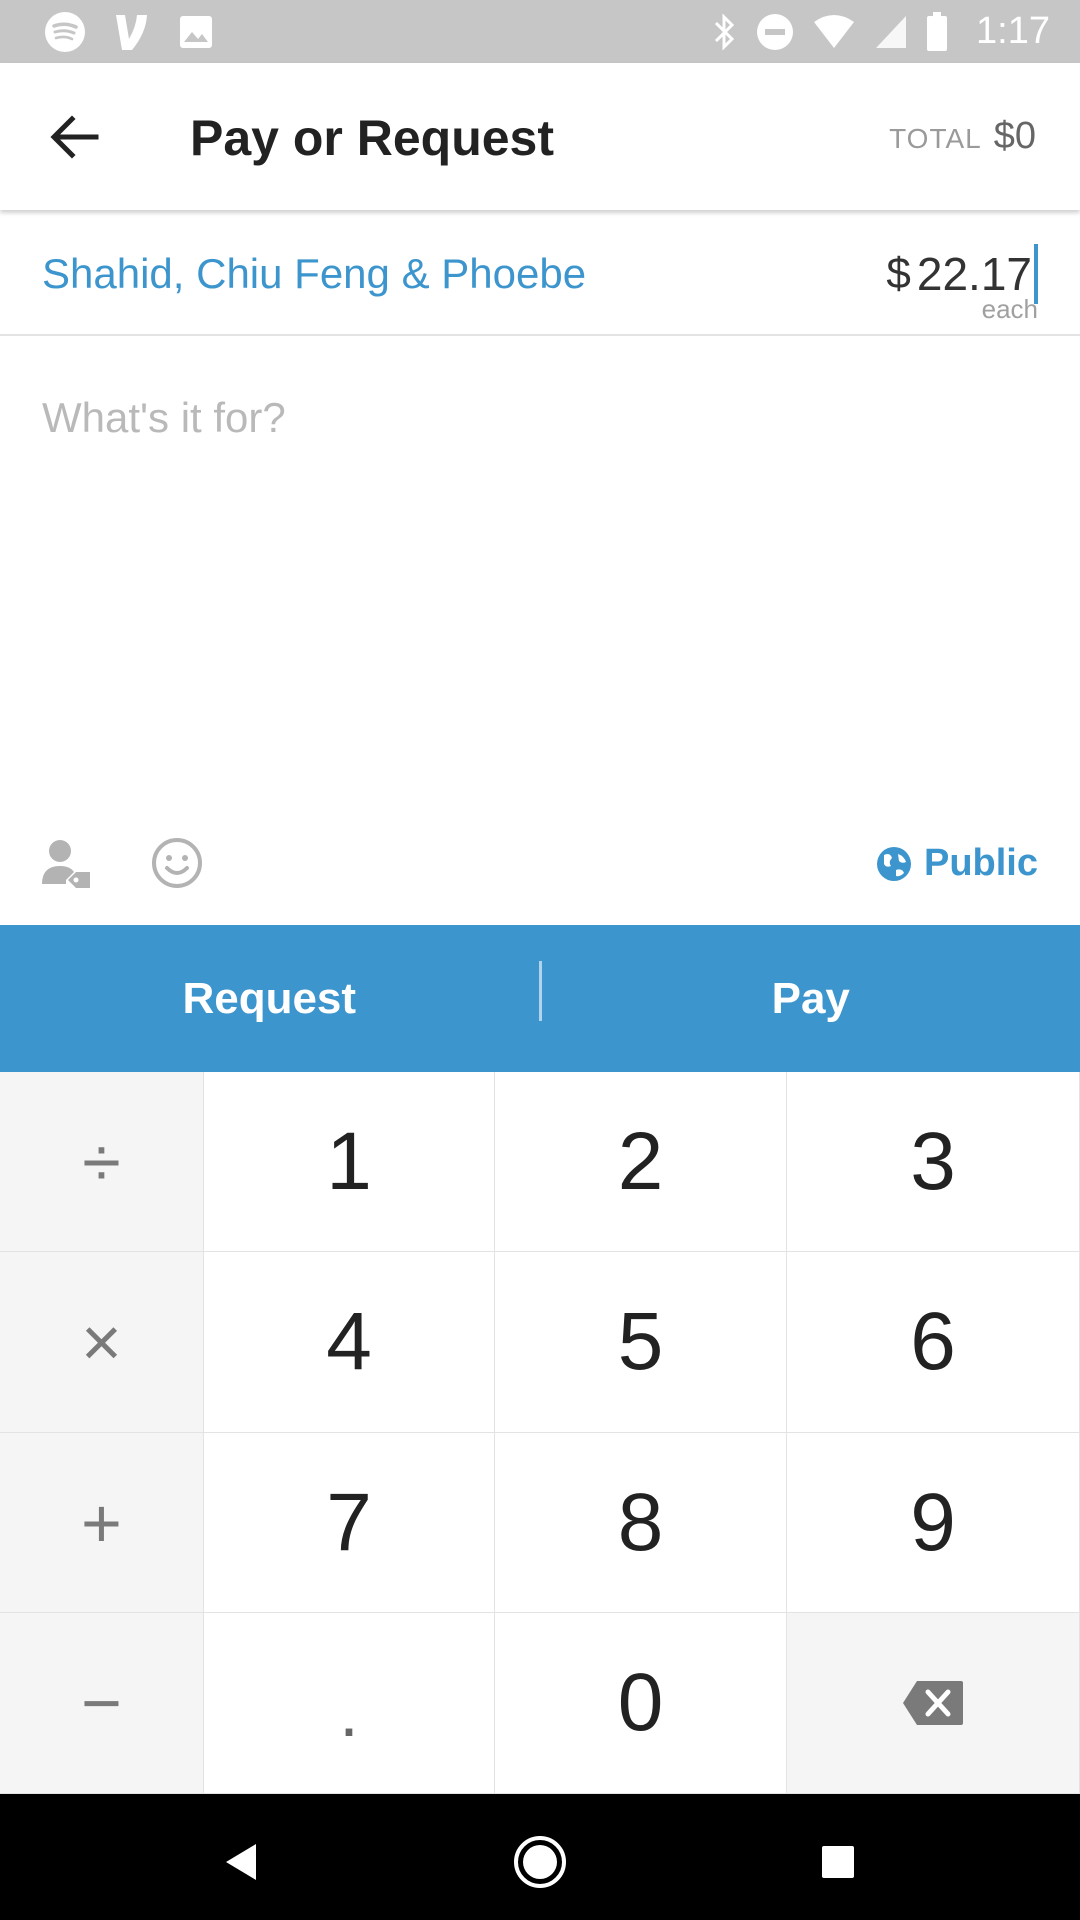  I want to click on tag-person-icon, so click(66, 864).